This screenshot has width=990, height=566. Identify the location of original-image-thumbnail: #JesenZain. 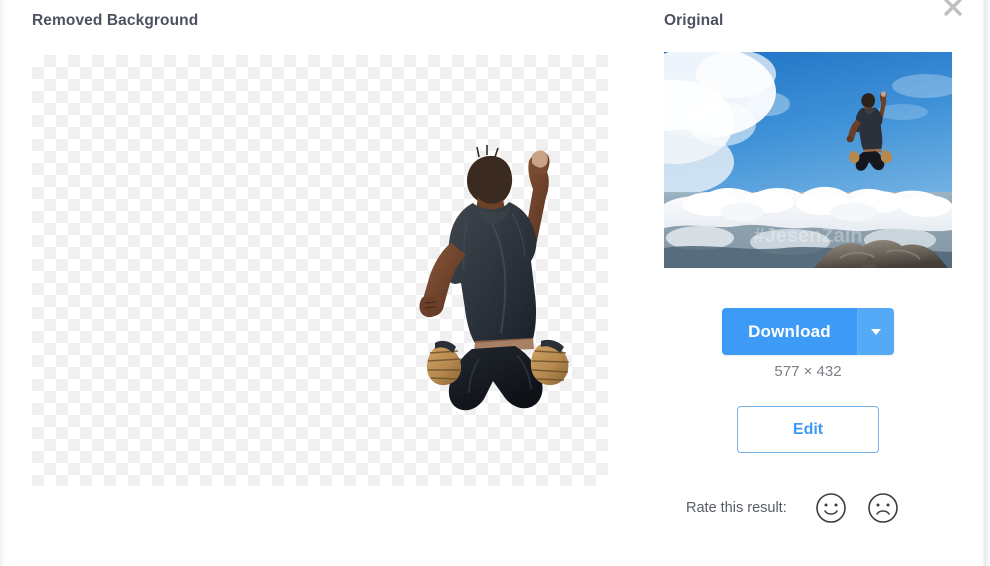
(808, 160).